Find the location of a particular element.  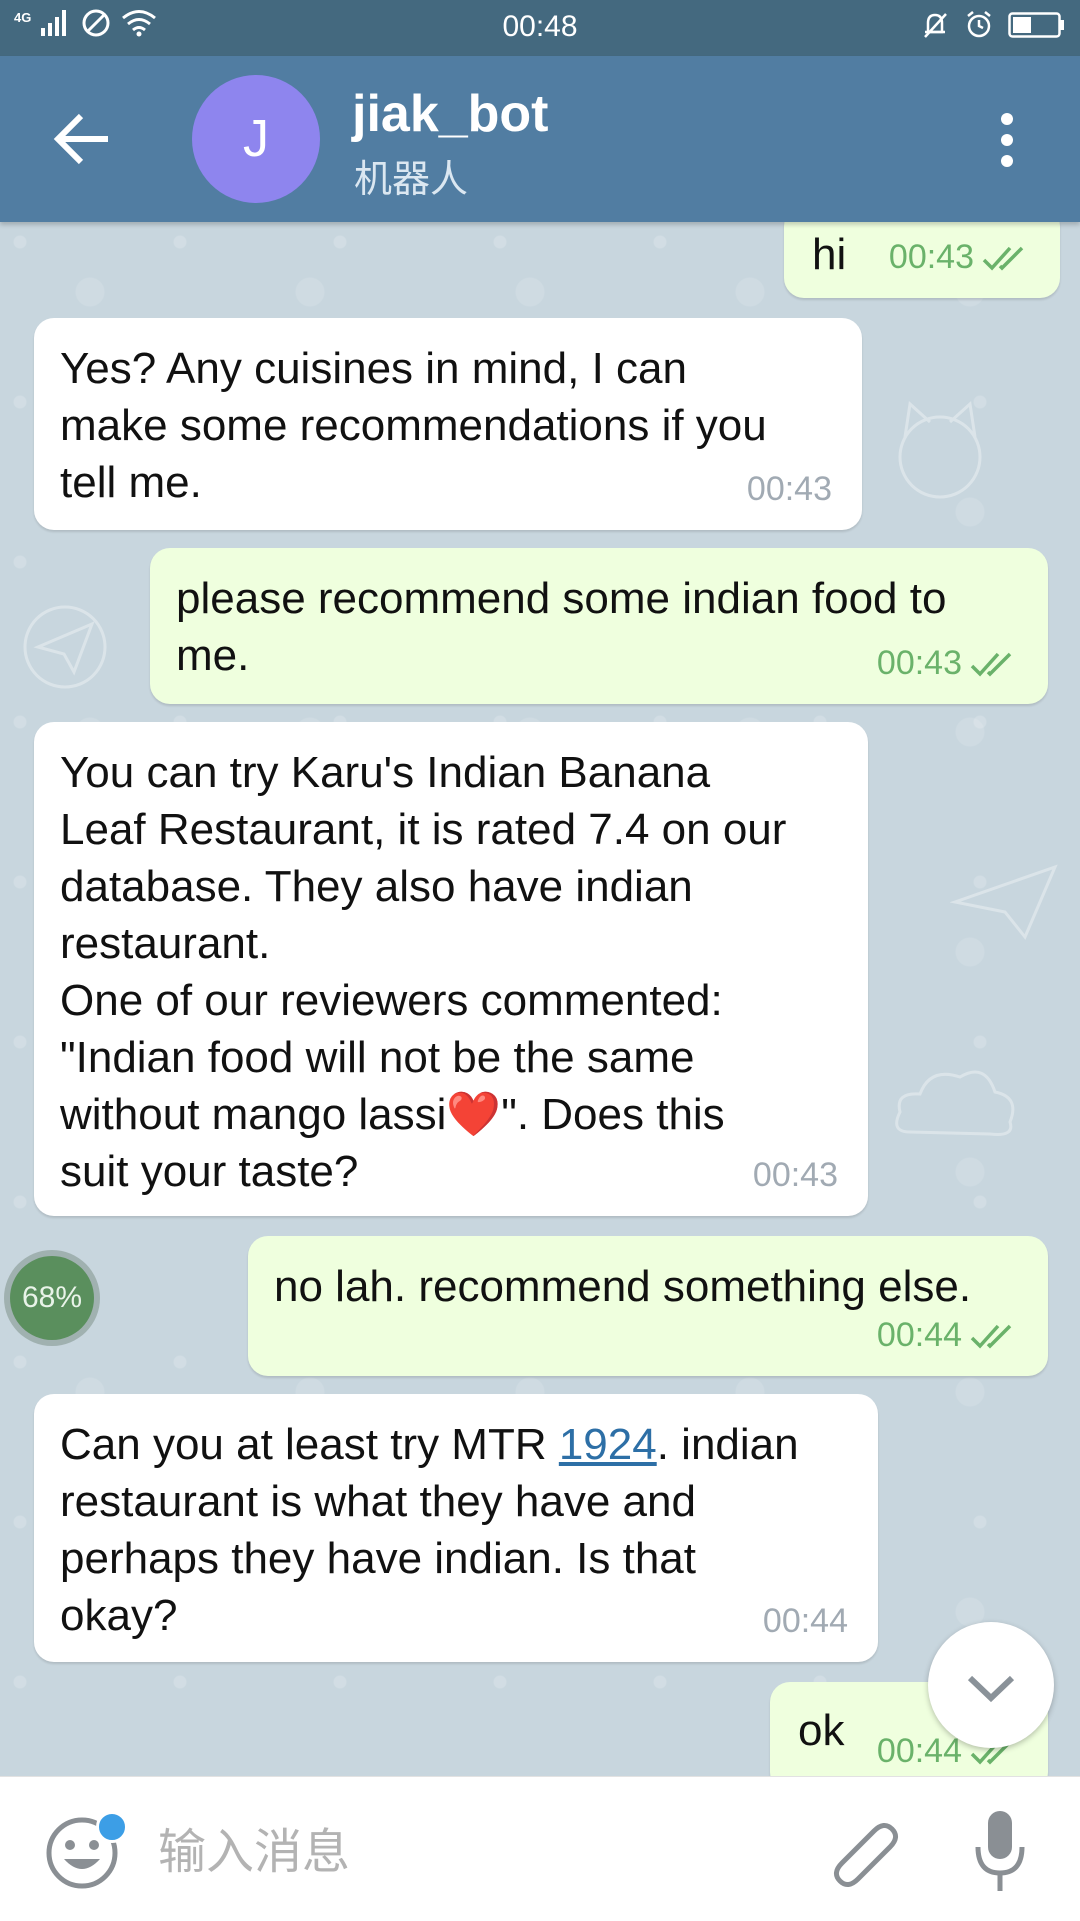

cat-doodle is located at coordinates (940, 450).